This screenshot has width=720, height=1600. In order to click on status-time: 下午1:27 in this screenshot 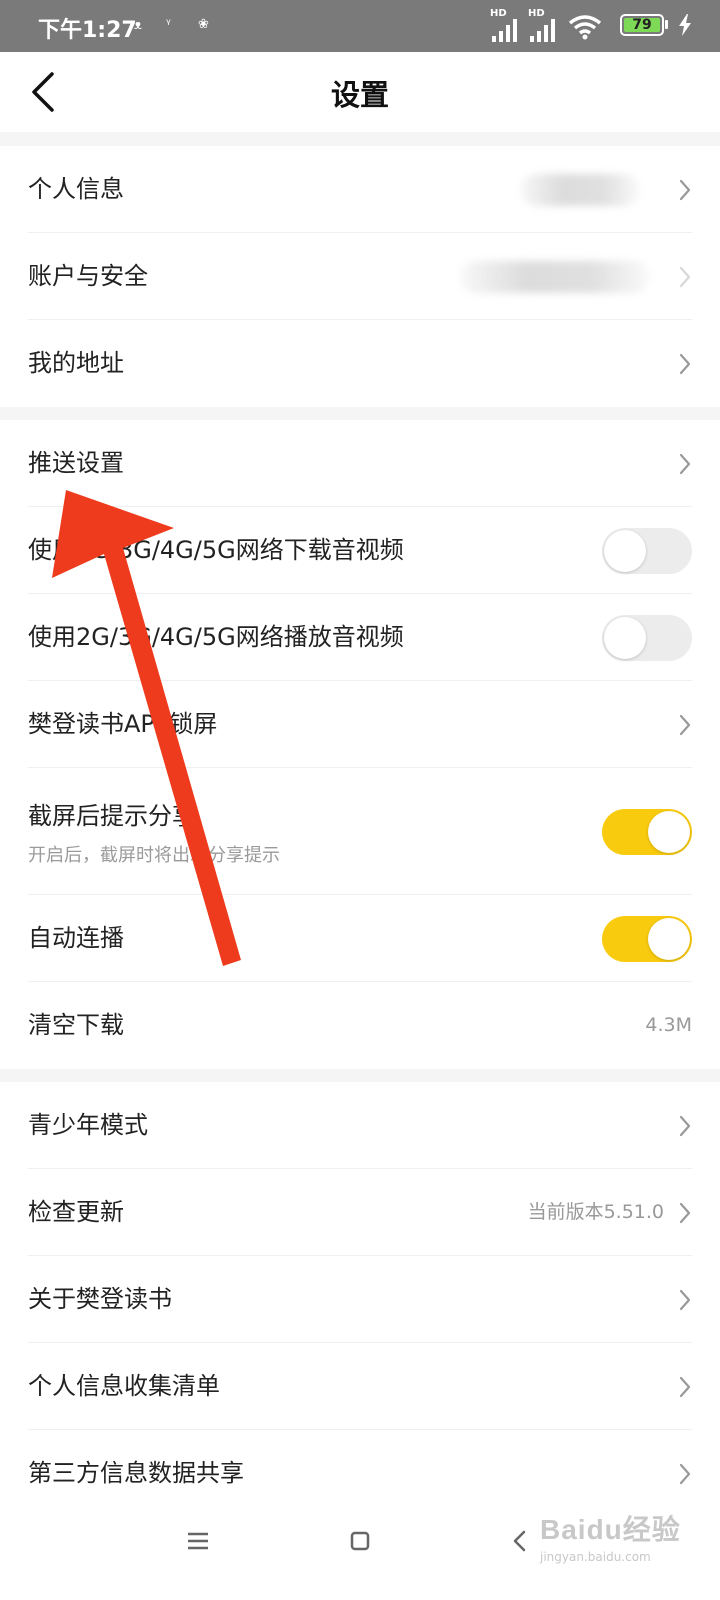, I will do `click(87, 30)`.